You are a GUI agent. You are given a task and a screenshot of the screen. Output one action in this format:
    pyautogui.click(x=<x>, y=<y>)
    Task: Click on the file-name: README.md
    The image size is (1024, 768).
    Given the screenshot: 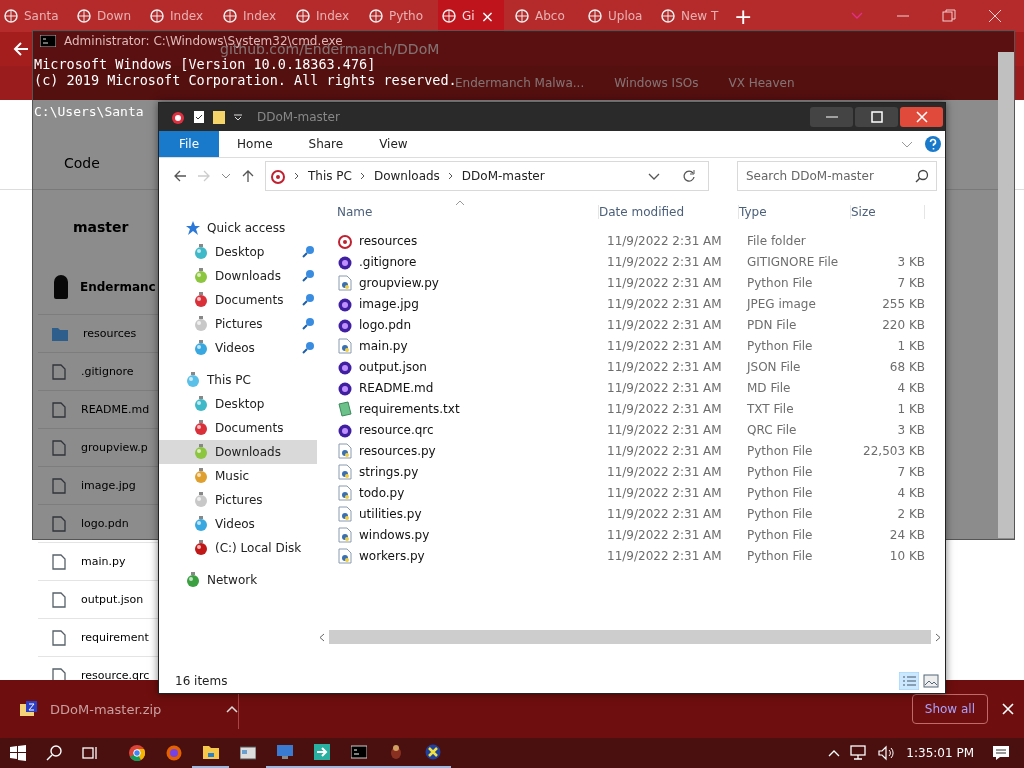 What is the action you would take?
    pyautogui.click(x=396, y=387)
    